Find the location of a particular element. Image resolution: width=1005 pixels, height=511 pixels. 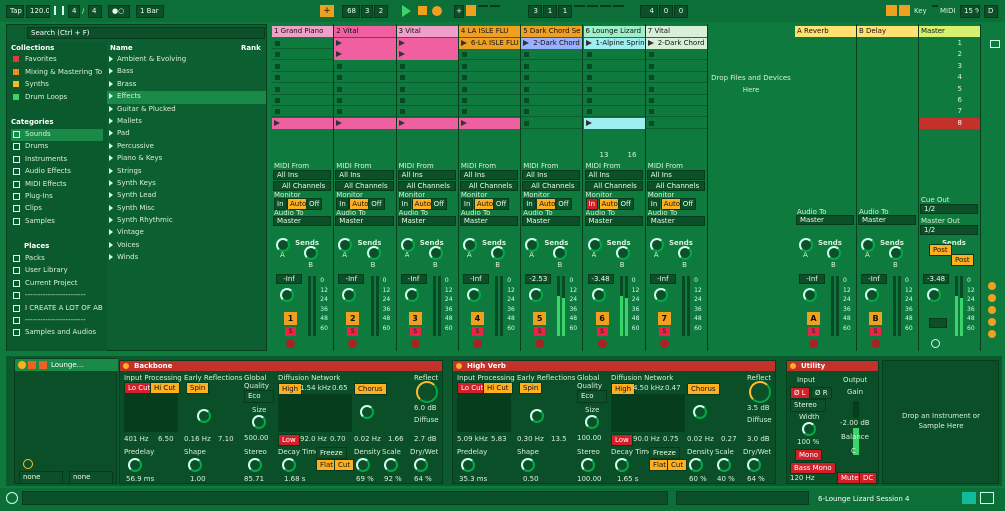

scene-launch-button: 8 is located at coordinates (949, 123).